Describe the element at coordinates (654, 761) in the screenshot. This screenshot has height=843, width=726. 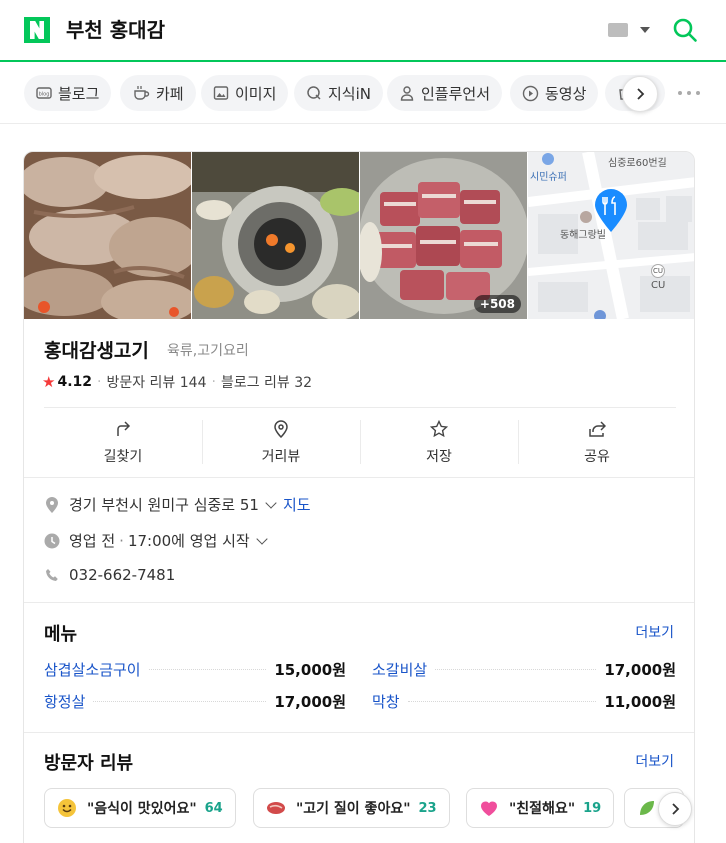
I see `reviews-more-link: 더보기` at that location.